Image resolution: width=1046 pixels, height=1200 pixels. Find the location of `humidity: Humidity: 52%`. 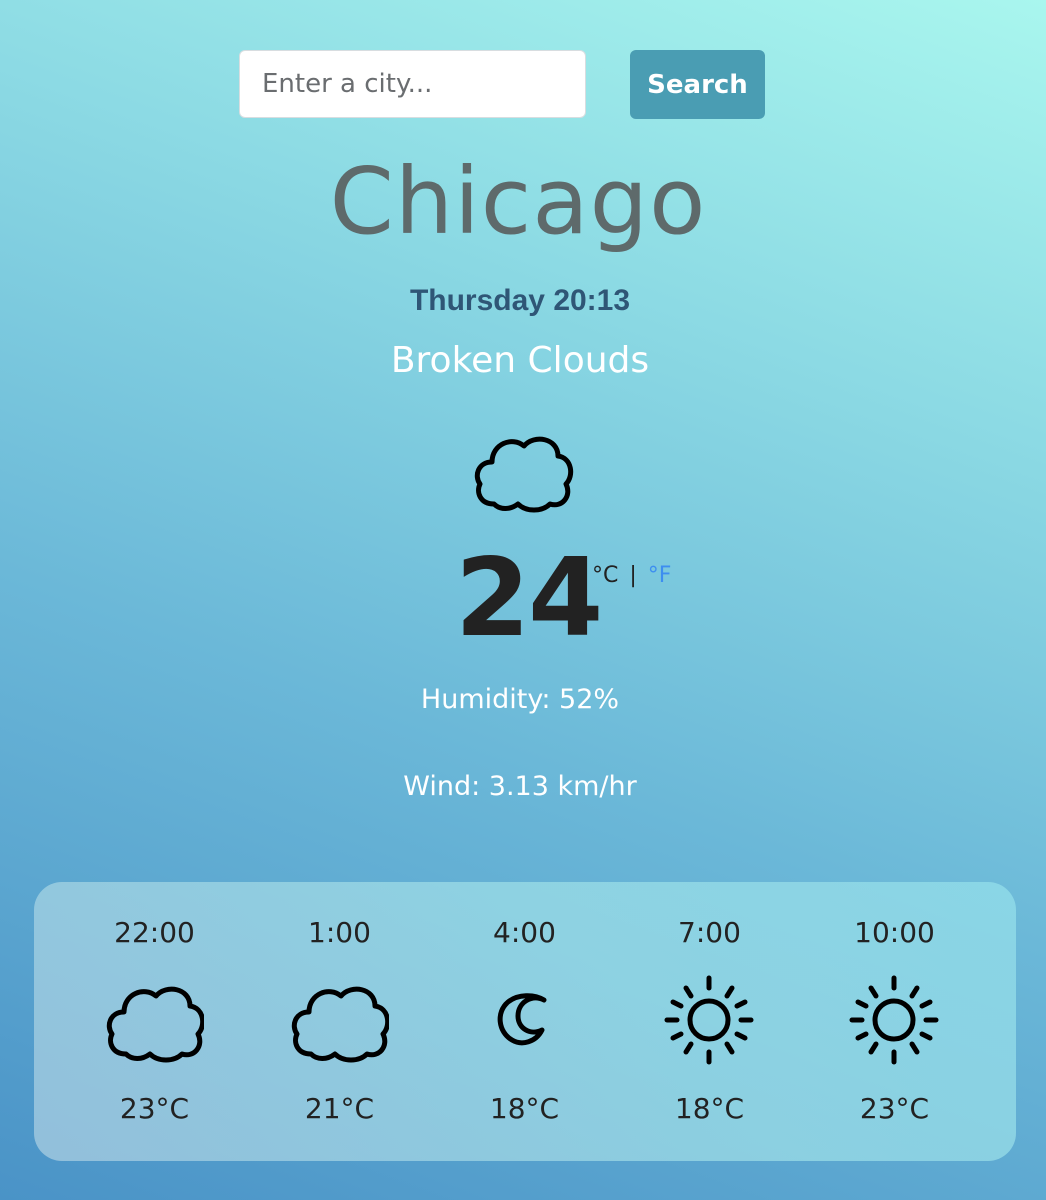

humidity: Humidity: 52% is located at coordinates (520, 699).